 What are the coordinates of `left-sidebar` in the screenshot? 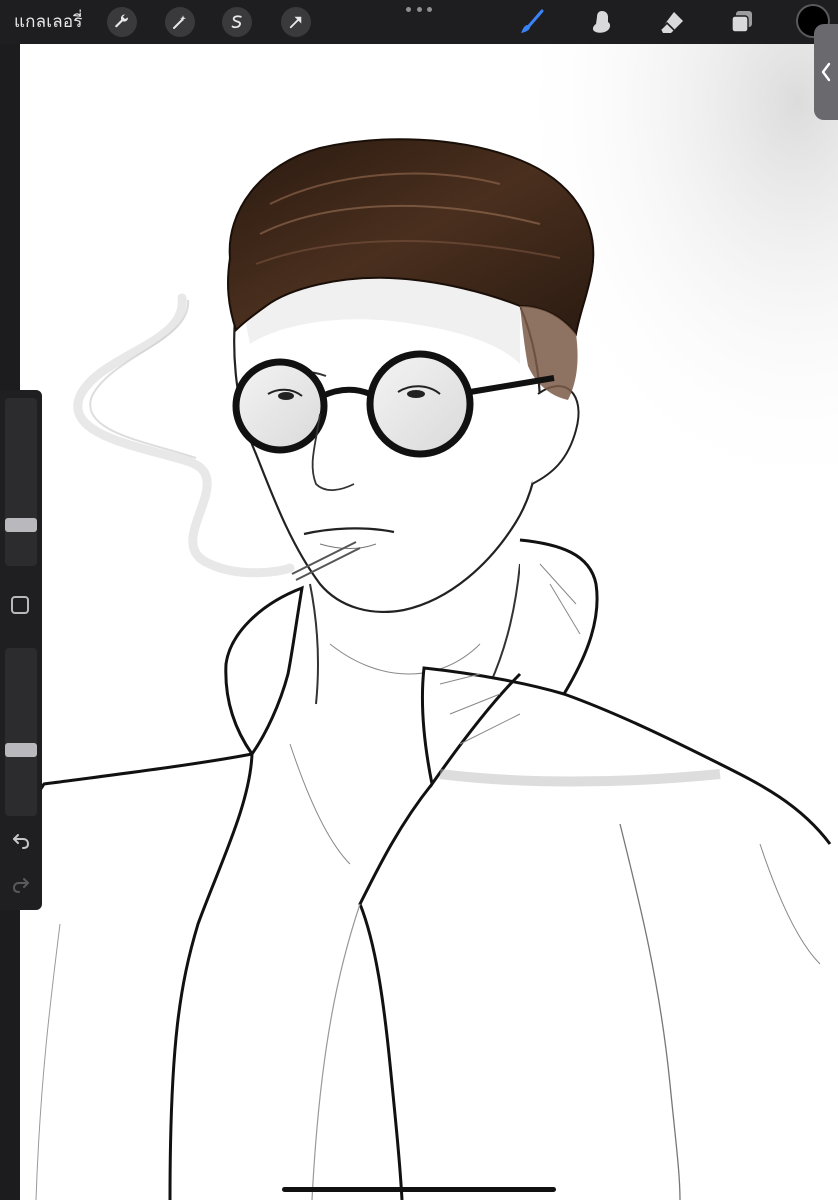 It's located at (21, 650).